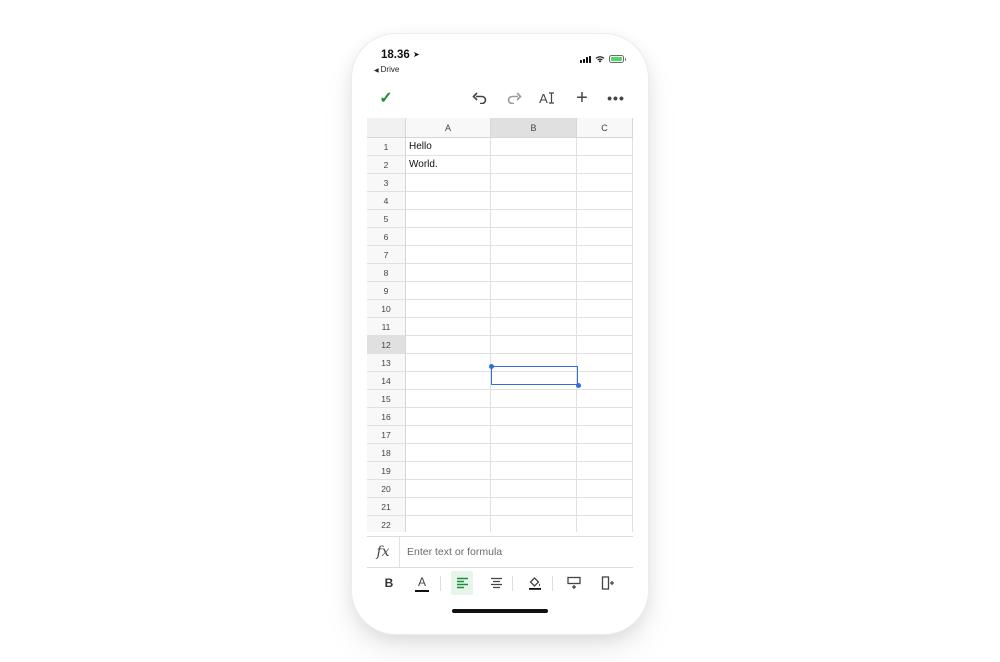 The width and height of the screenshot is (1000, 662). Describe the element at coordinates (535, 583) in the screenshot. I see `fill-color-button` at that location.